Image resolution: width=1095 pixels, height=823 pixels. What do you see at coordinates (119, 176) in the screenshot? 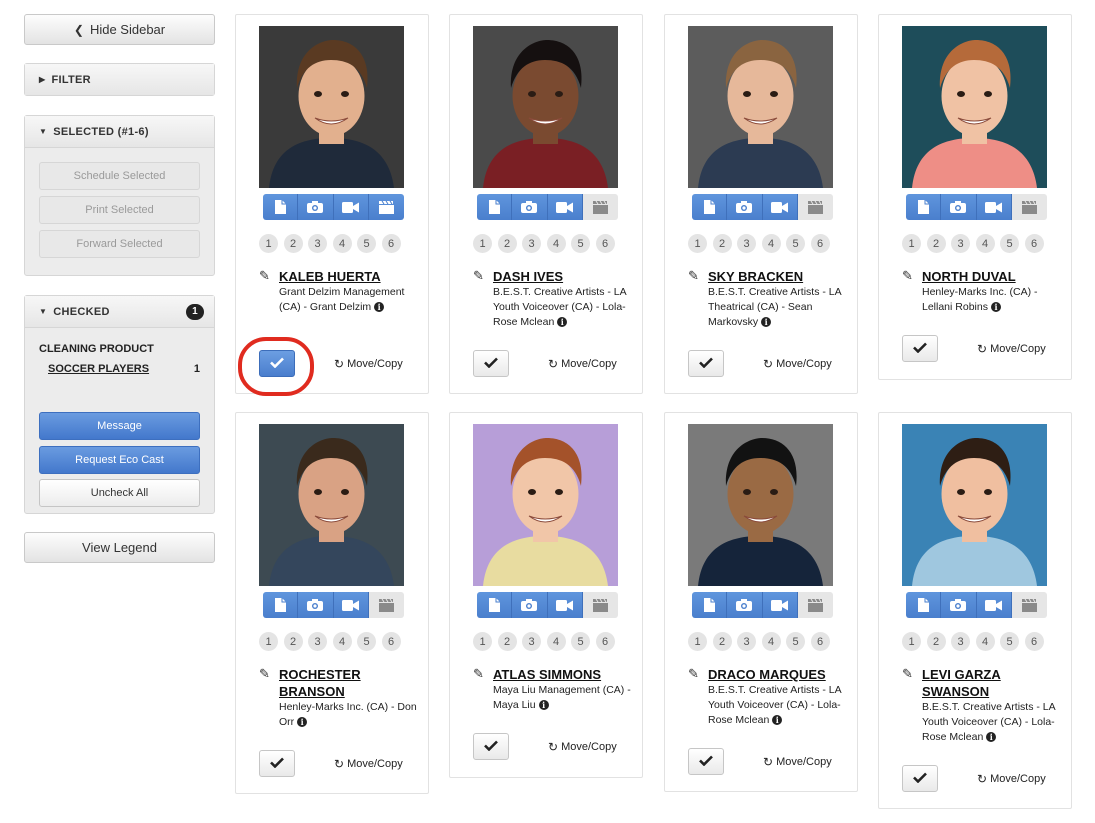
I see `schedule-selected-button: Schedule Selected` at bounding box center [119, 176].